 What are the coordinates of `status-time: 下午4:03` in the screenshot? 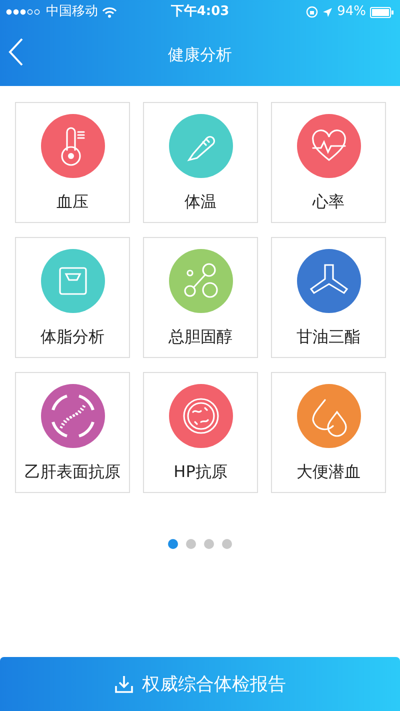 It's located at (200, 12).